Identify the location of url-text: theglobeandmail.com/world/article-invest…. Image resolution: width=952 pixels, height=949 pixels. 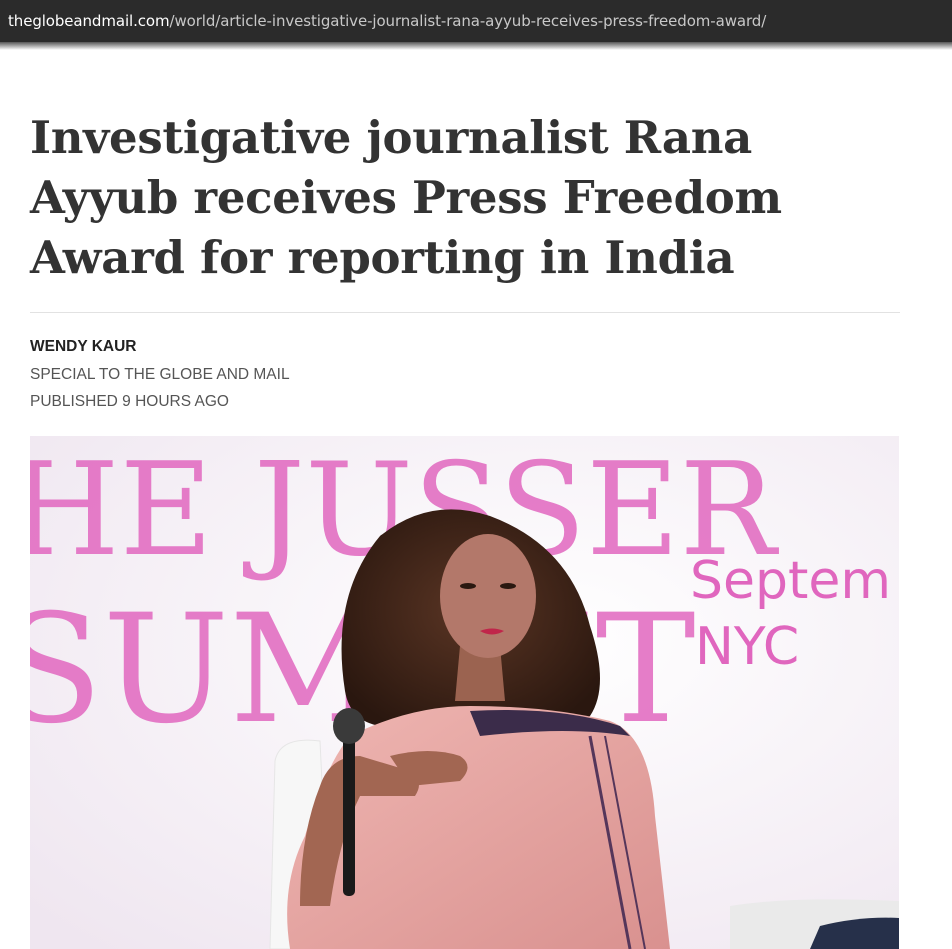
(387, 21).